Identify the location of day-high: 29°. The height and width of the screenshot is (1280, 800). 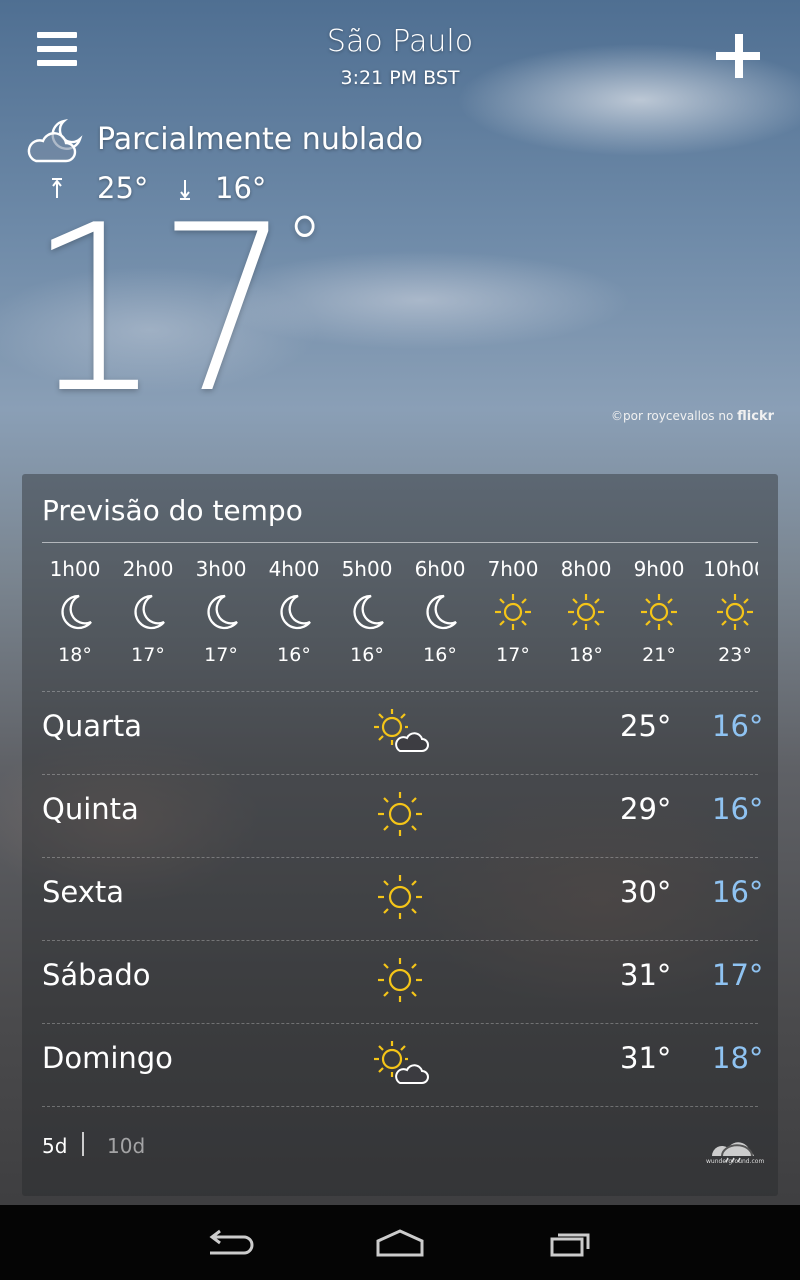
(646, 809).